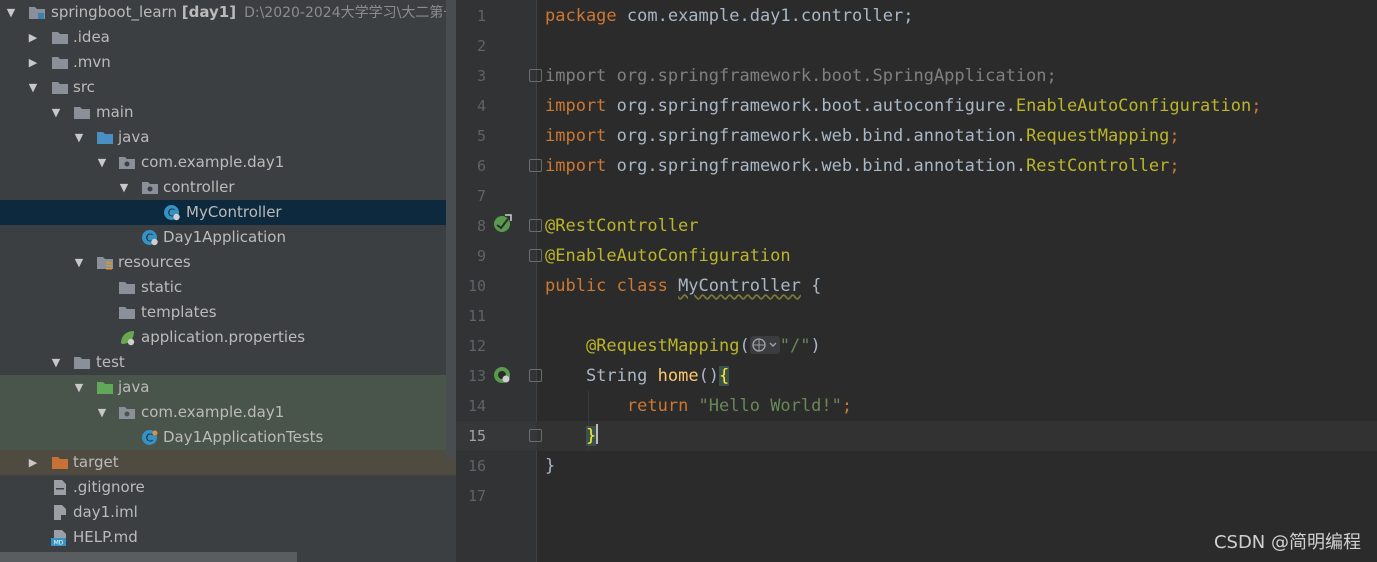 This screenshot has height=562, width=1377. What do you see at coordinates (481, 166) in the screenshot?
I see `line-number: 6` at bounding box center [481, 166].